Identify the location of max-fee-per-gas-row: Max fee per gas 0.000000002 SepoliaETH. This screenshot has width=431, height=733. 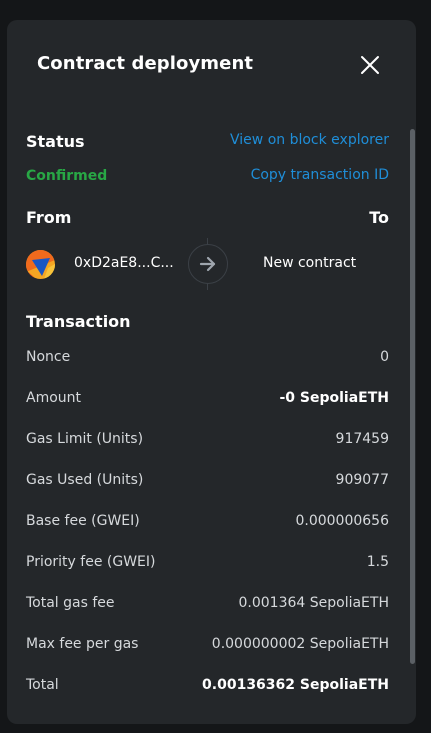
(207, 646).